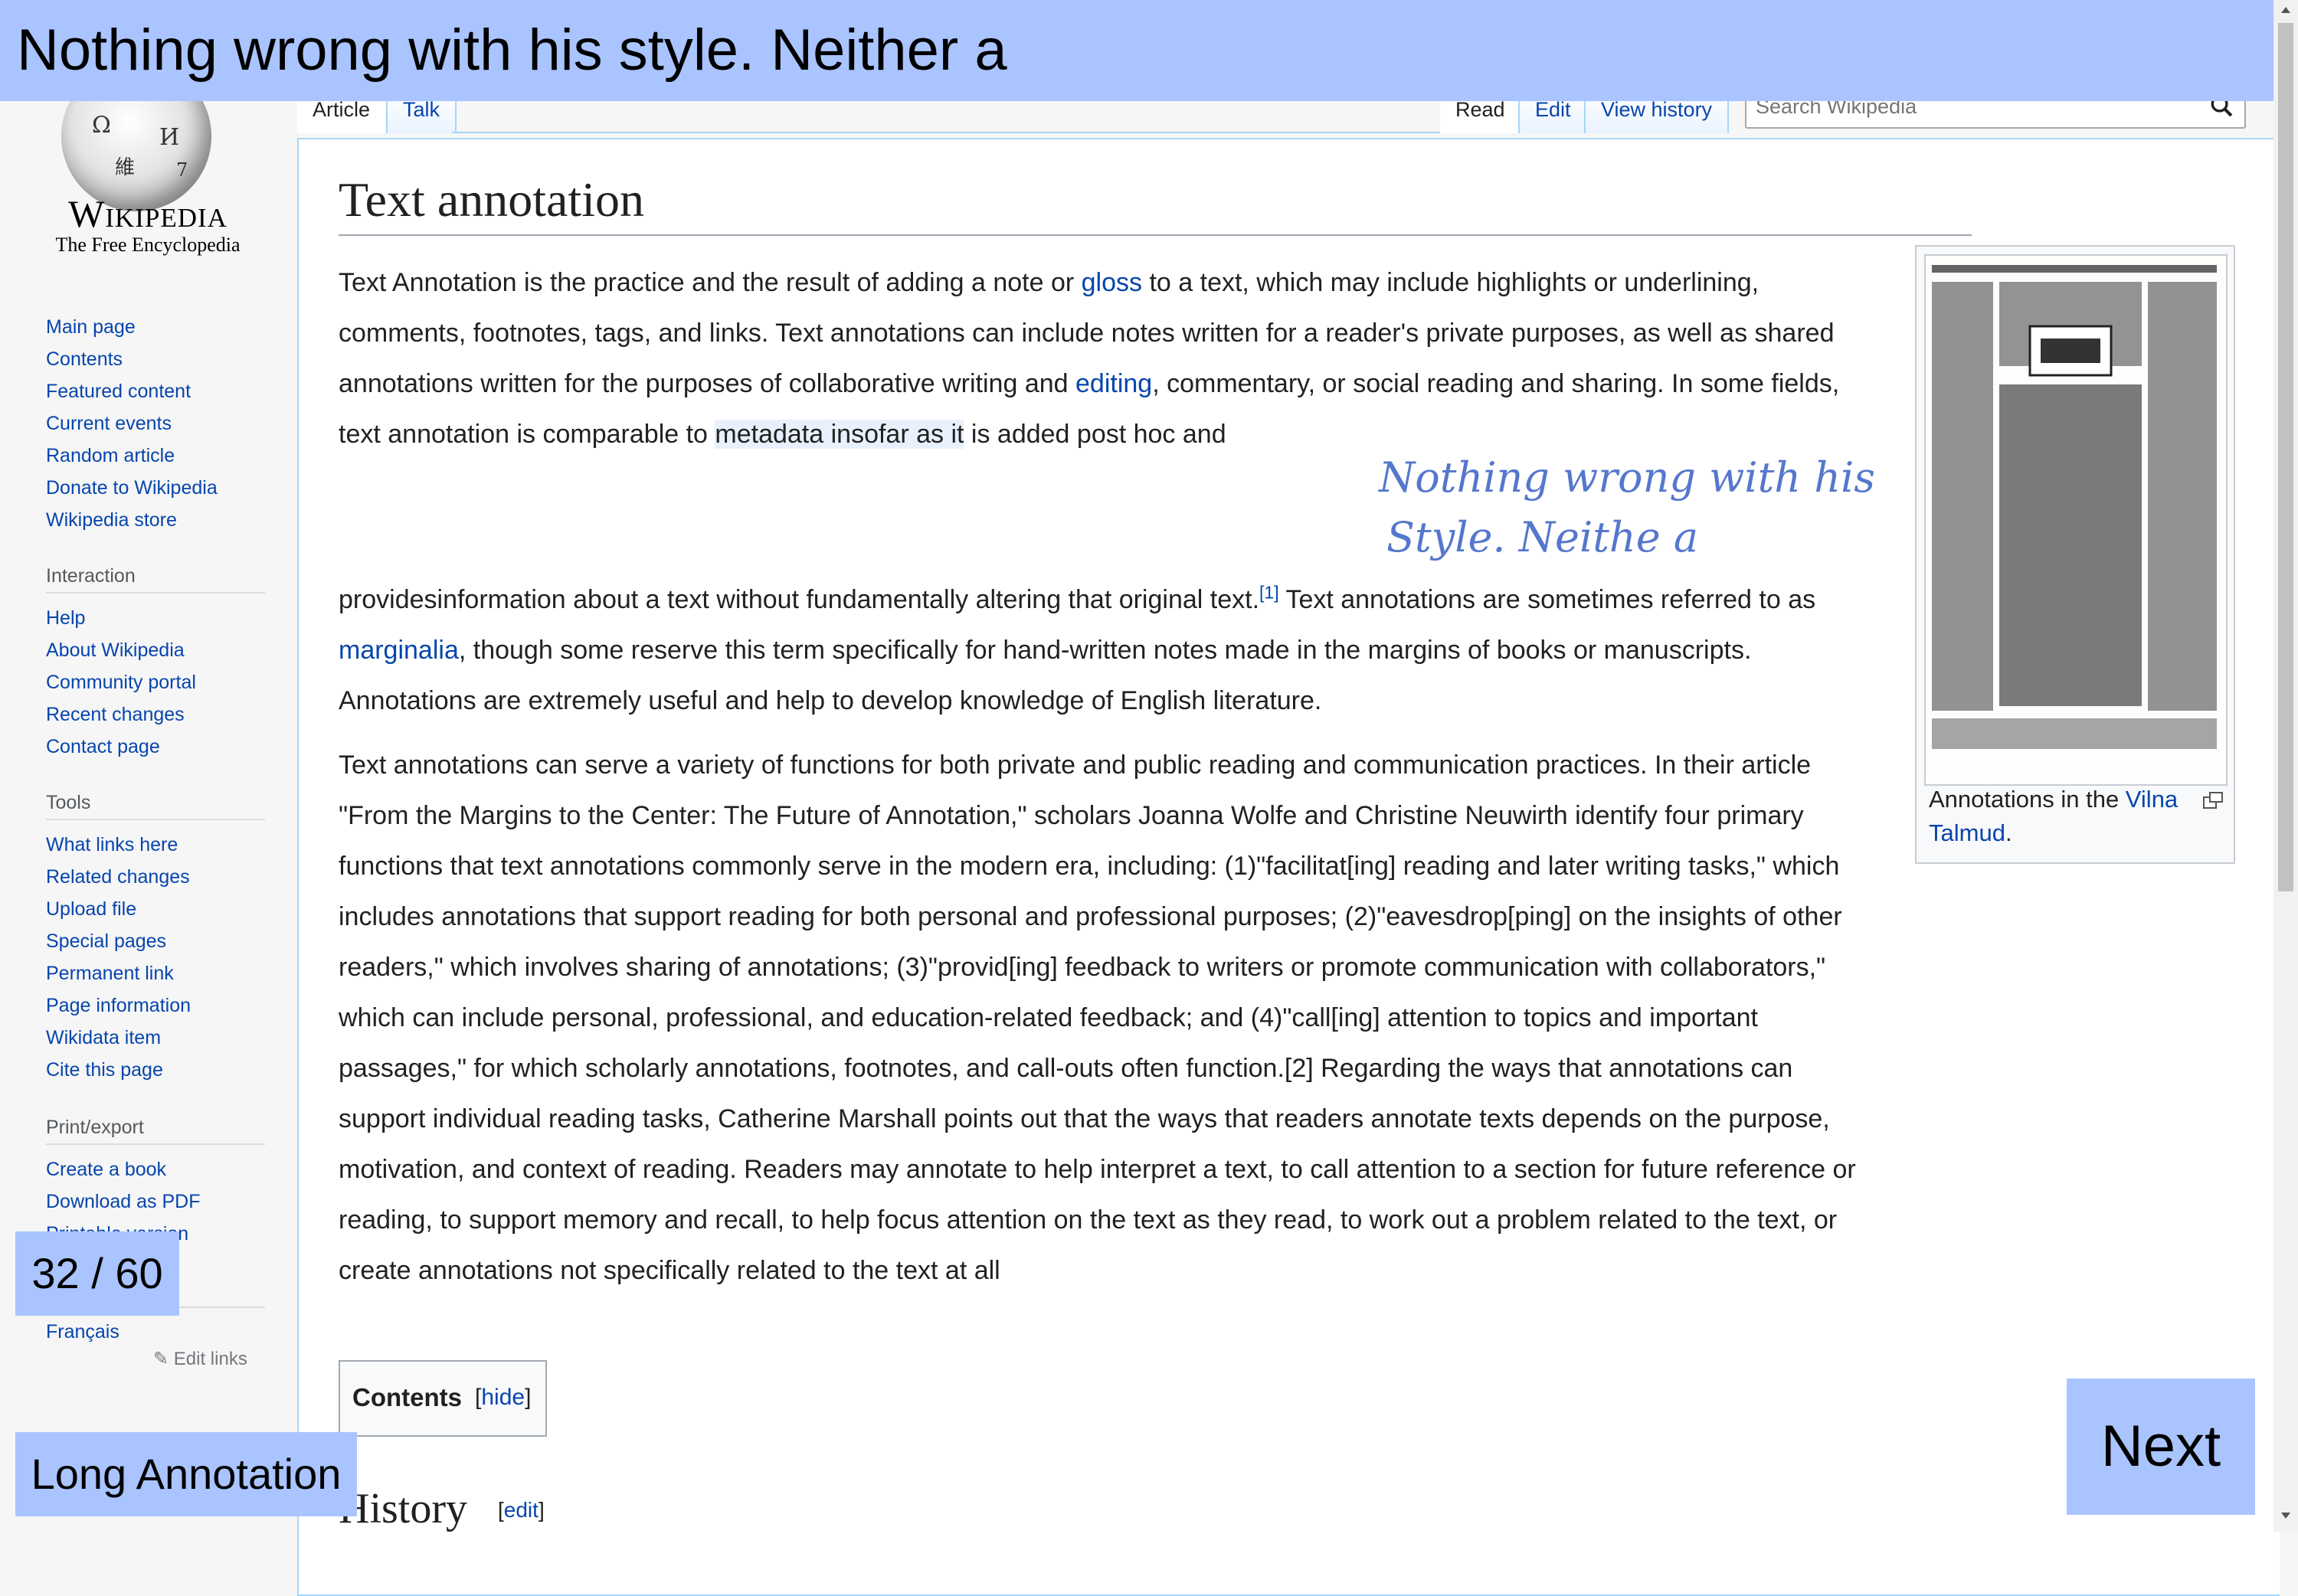 The width and height of the screenshot is (2298, 1596). What do you see at coordinates (1269, 593) in the screenshot?
I see `reference-1: [1]` at bounding box center [1269, 593].